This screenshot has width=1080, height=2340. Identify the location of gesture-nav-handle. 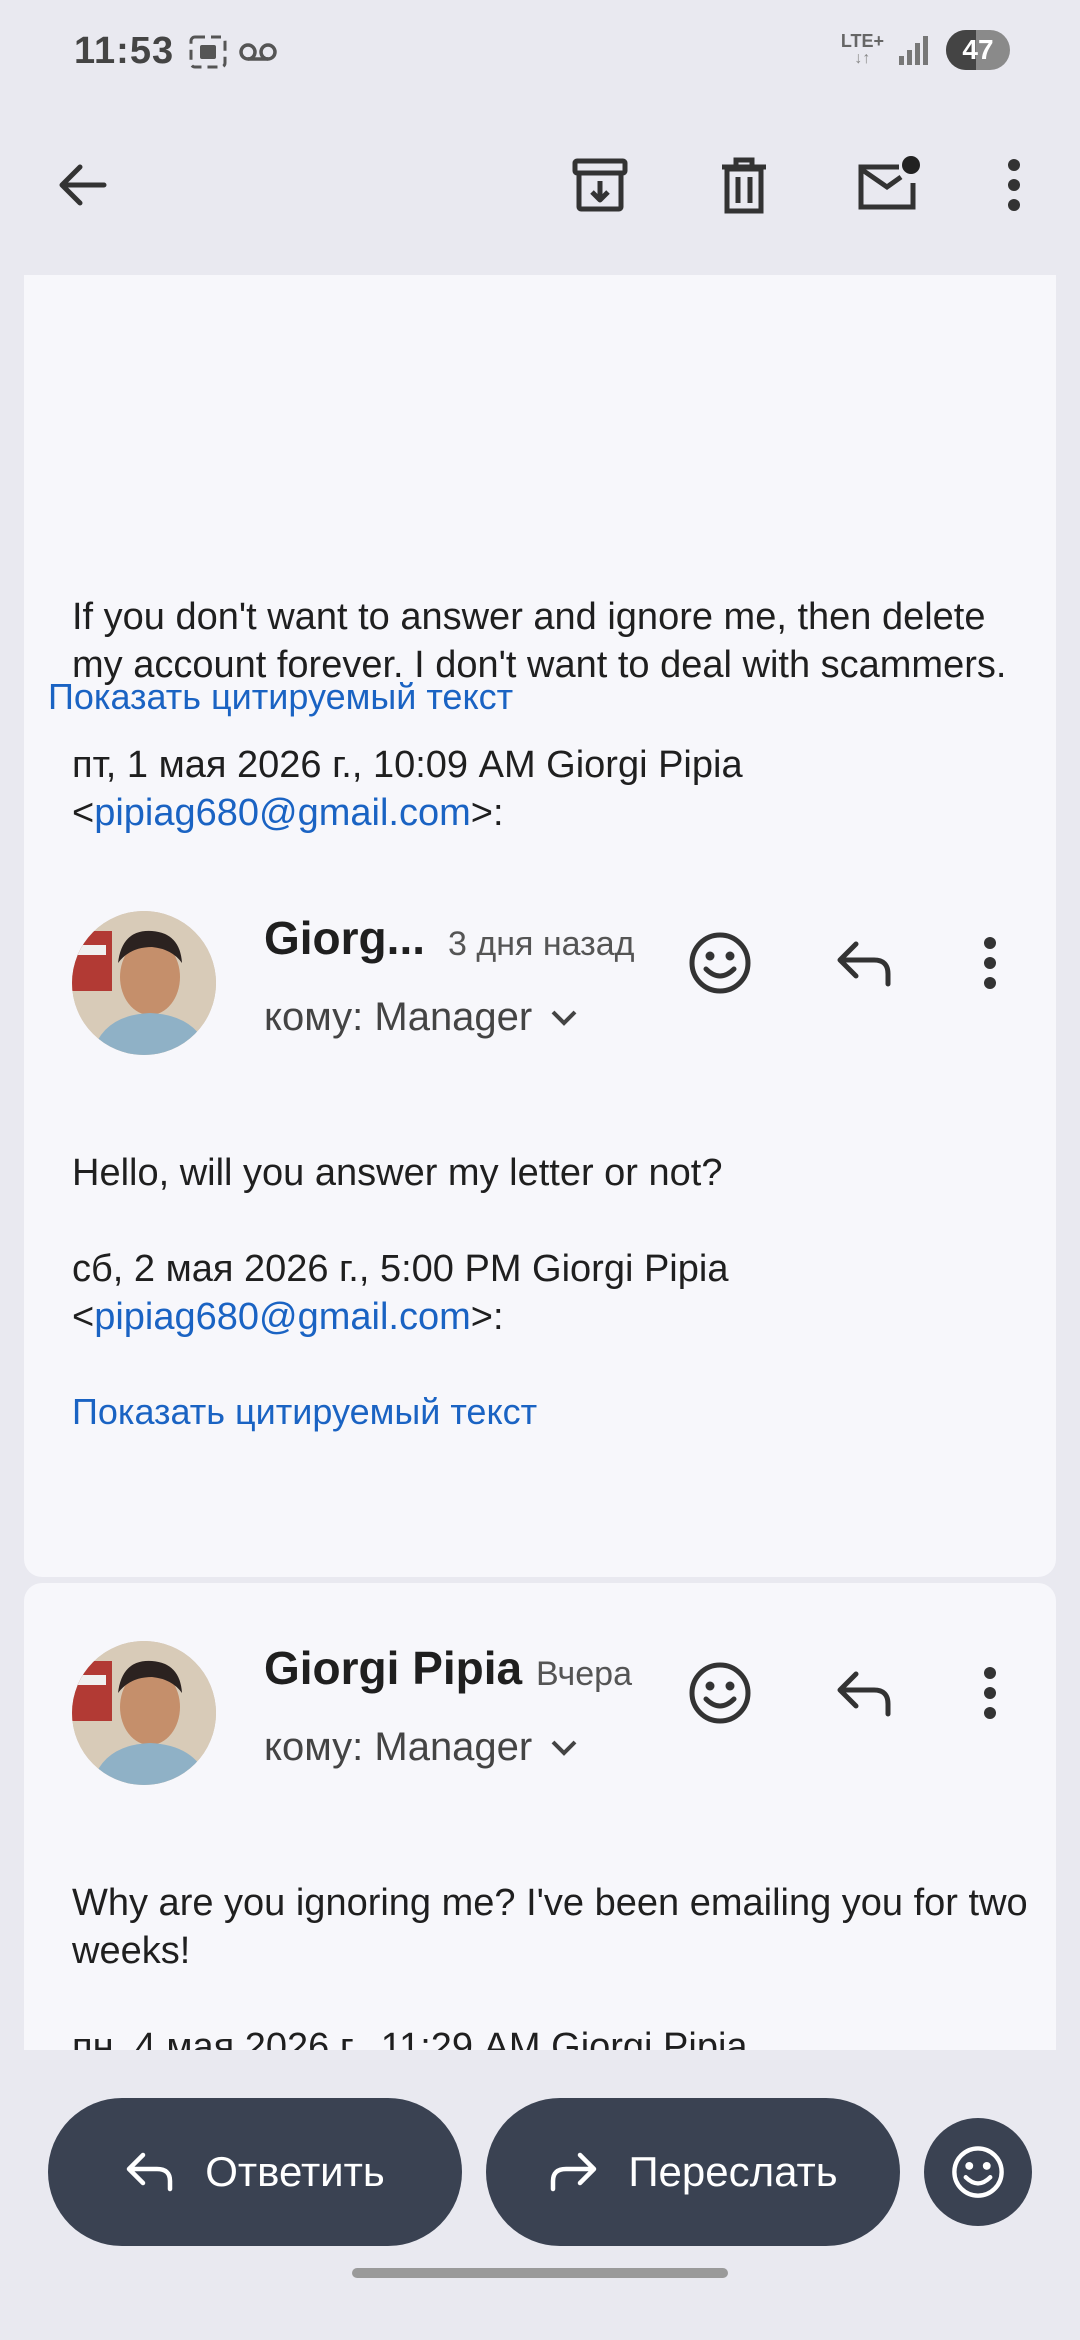
(540, 2273).